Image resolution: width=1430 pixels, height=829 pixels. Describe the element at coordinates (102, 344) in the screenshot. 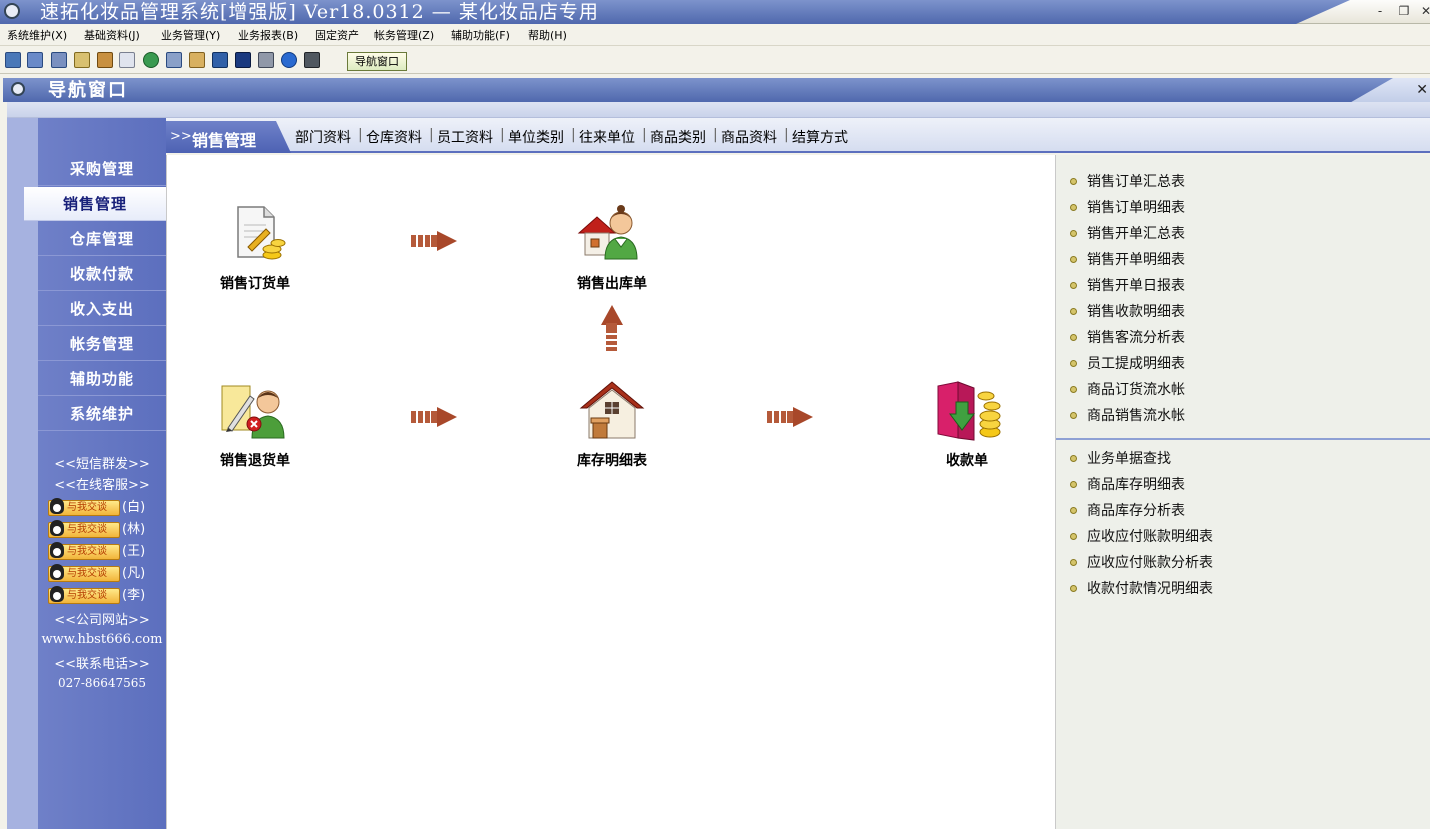

I see `sidebar-item-accounts: 帐务管理` at that location.